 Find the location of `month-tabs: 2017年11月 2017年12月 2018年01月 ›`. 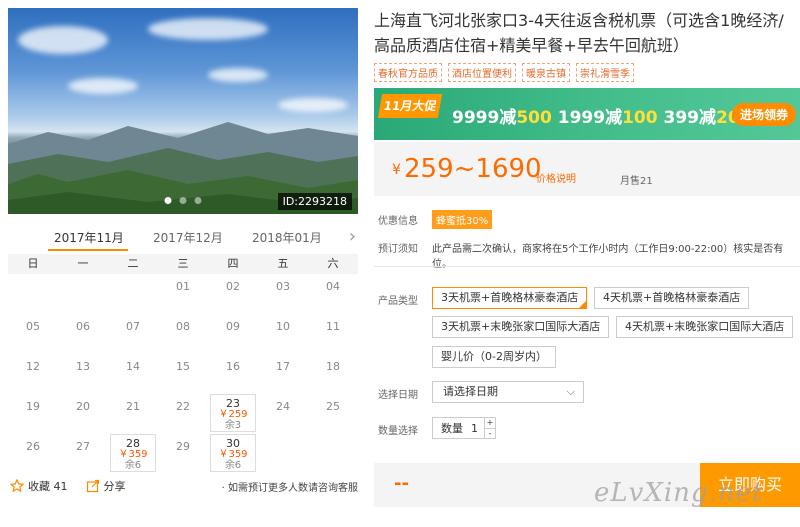

month-tabs: 2017年11月 2017年12月 2018年01月 › is located at coordinates (183, 237).